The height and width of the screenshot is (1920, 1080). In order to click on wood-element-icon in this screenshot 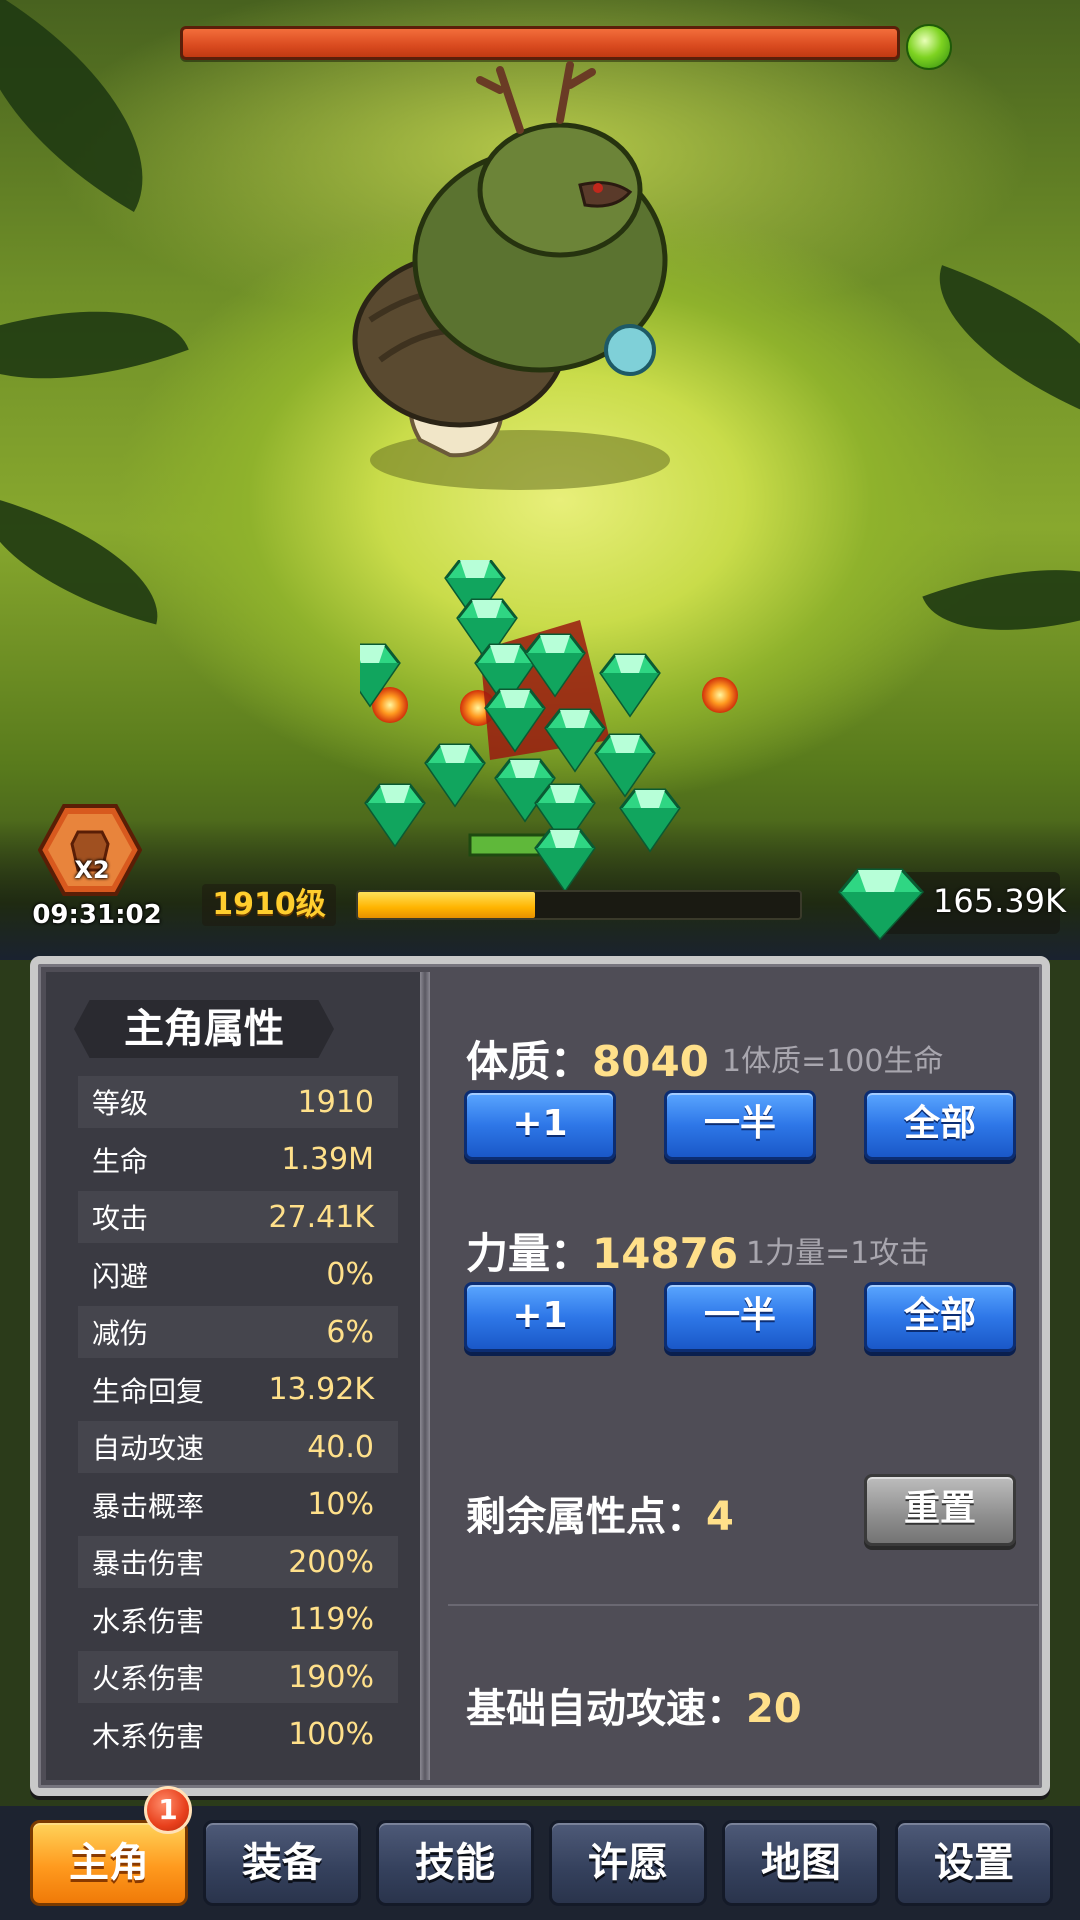, I will do `click(929, 47)`.